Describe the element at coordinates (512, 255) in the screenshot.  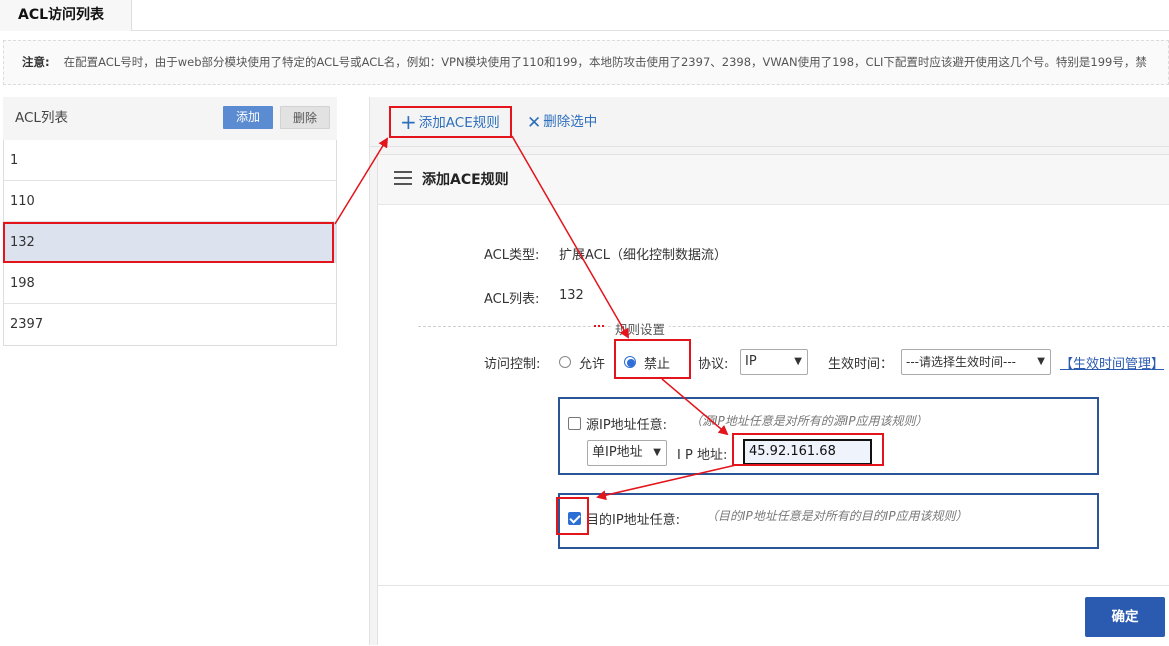
I see `acl-type-label: ACL类型:` at that location.